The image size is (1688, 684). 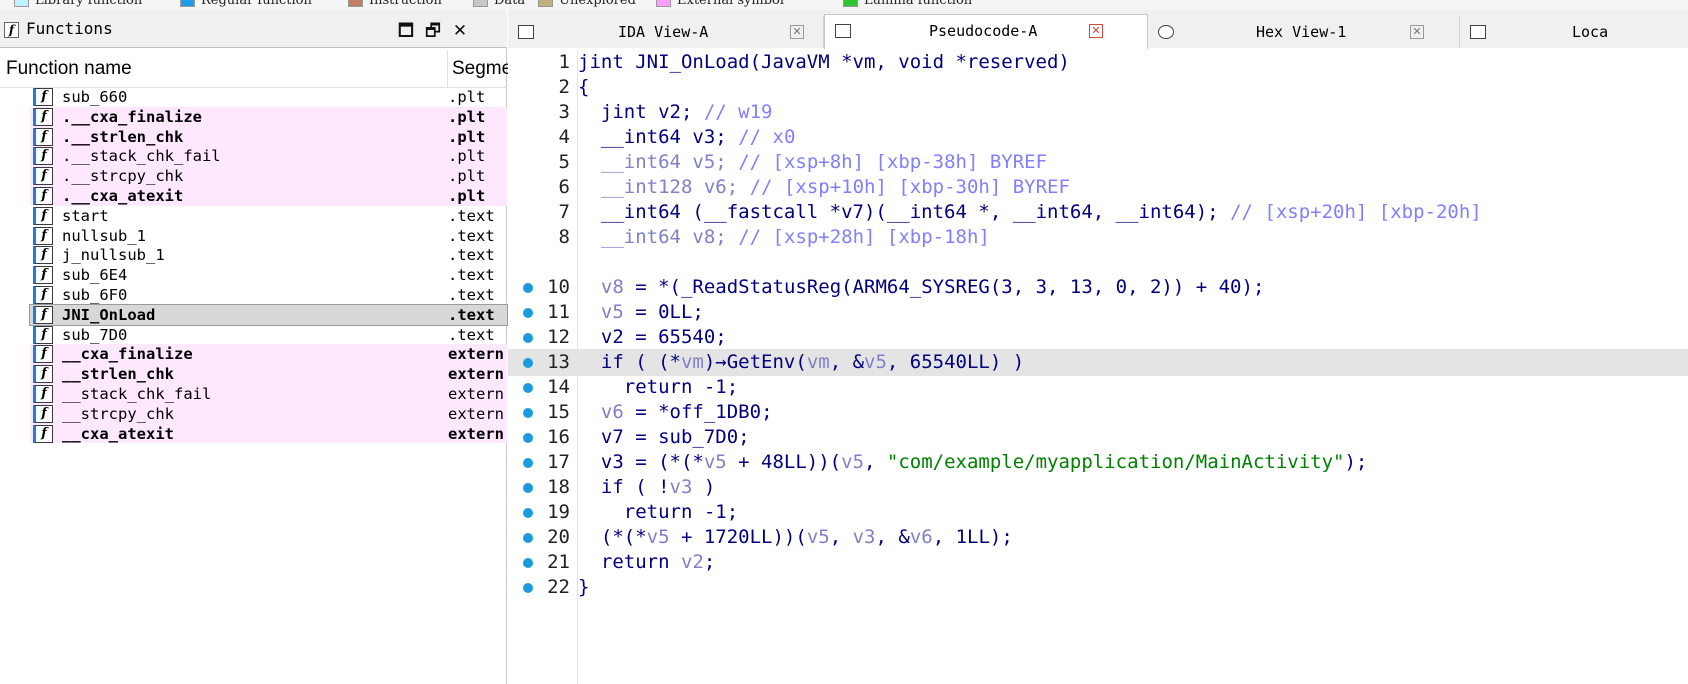 What do you see at coordinates (558, 287) in the screenshot?
I see `line-number: 10` at bounding box center [558, 287].